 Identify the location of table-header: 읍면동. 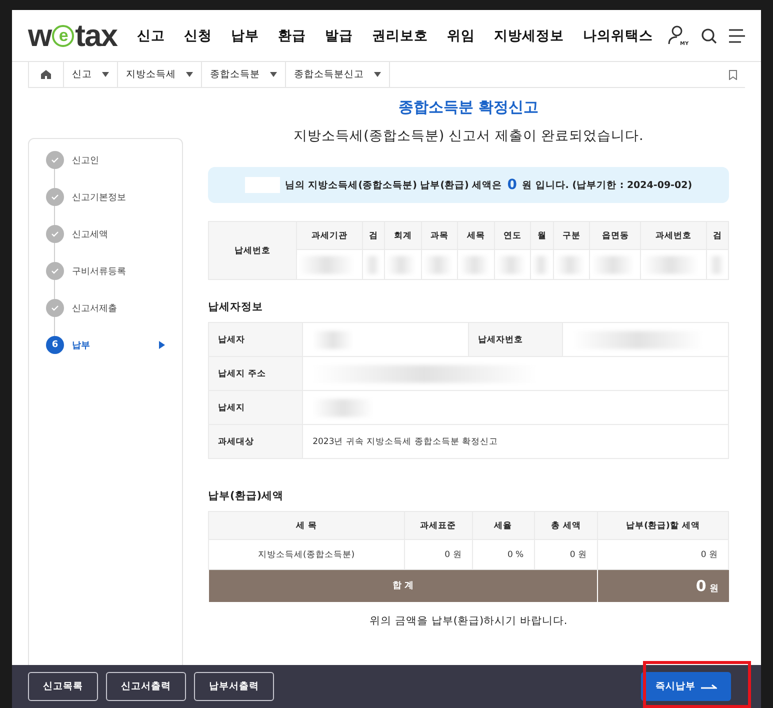
(615, 236).